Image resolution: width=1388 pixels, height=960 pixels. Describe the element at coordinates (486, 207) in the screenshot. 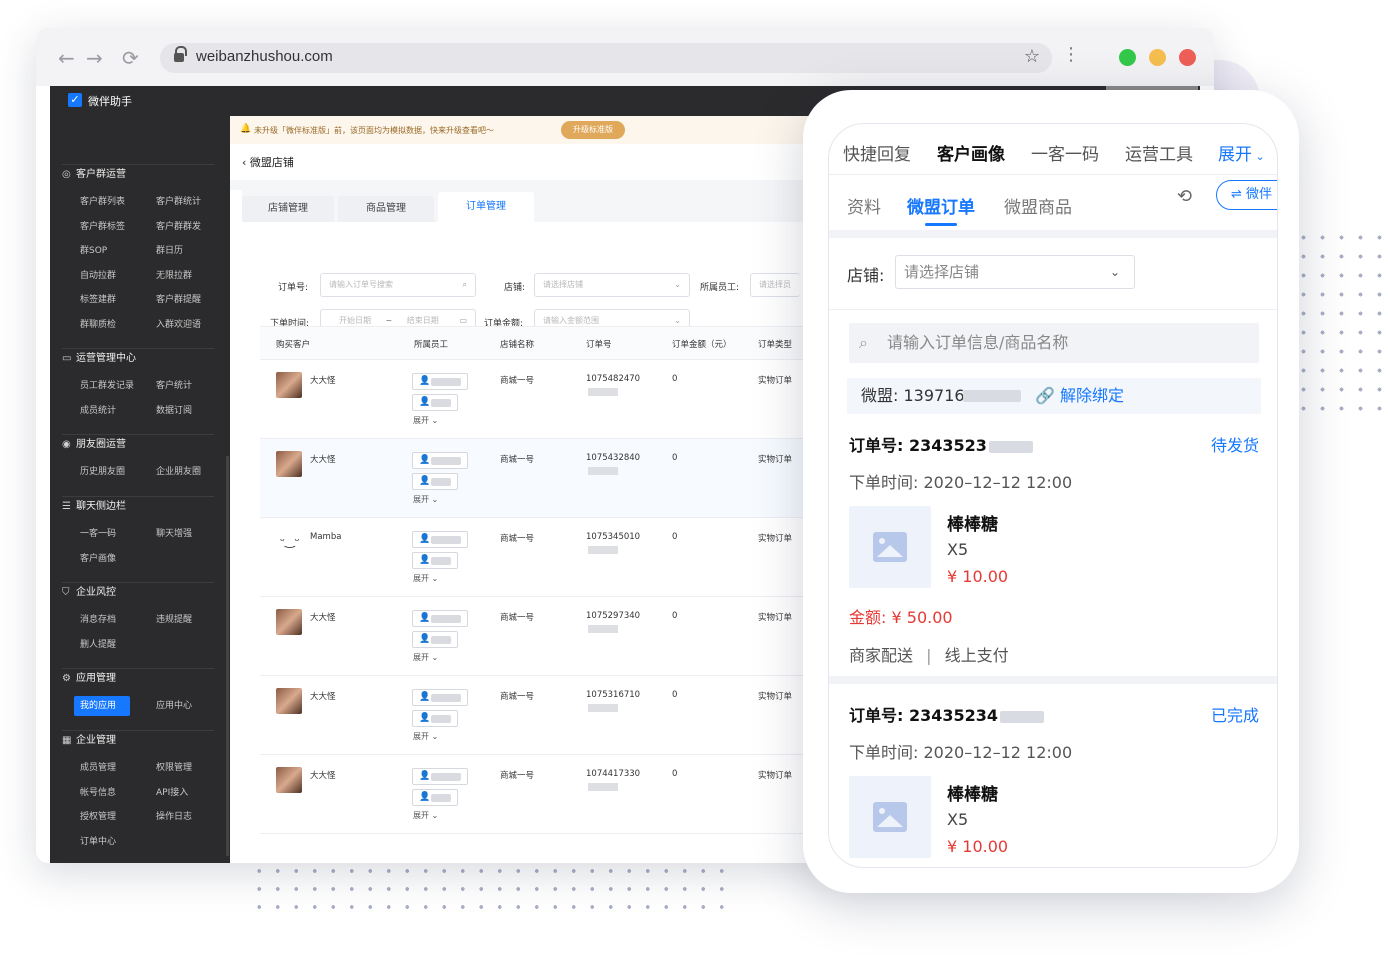

I see `tab-order-management: 订单管理` at that location.